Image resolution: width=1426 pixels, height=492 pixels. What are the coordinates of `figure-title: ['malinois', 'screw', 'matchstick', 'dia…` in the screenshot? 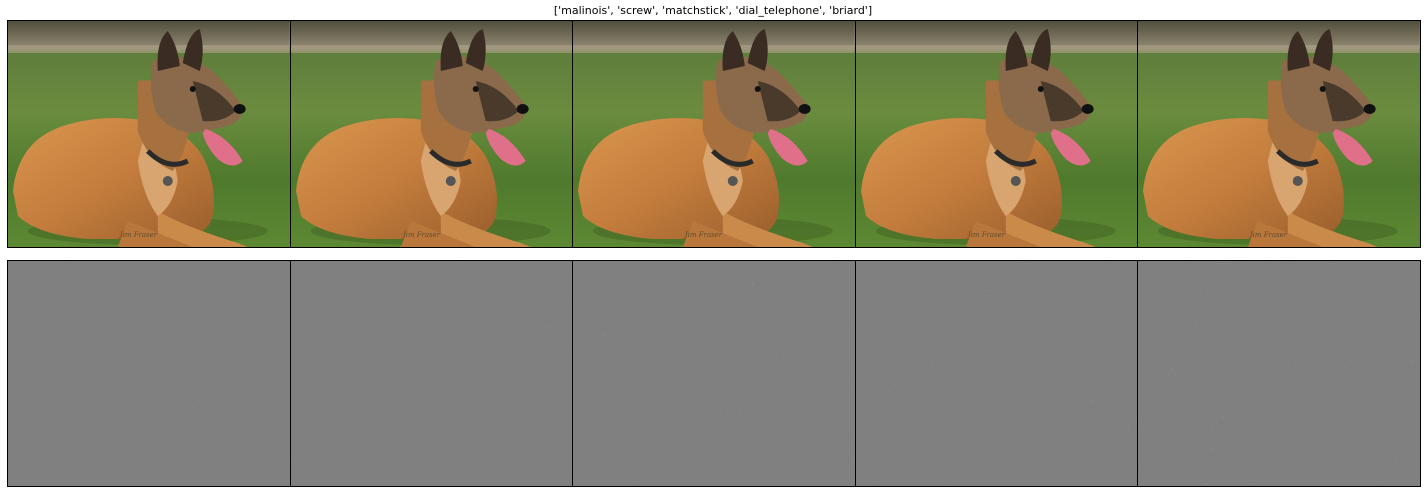 It's located at (713, 10).